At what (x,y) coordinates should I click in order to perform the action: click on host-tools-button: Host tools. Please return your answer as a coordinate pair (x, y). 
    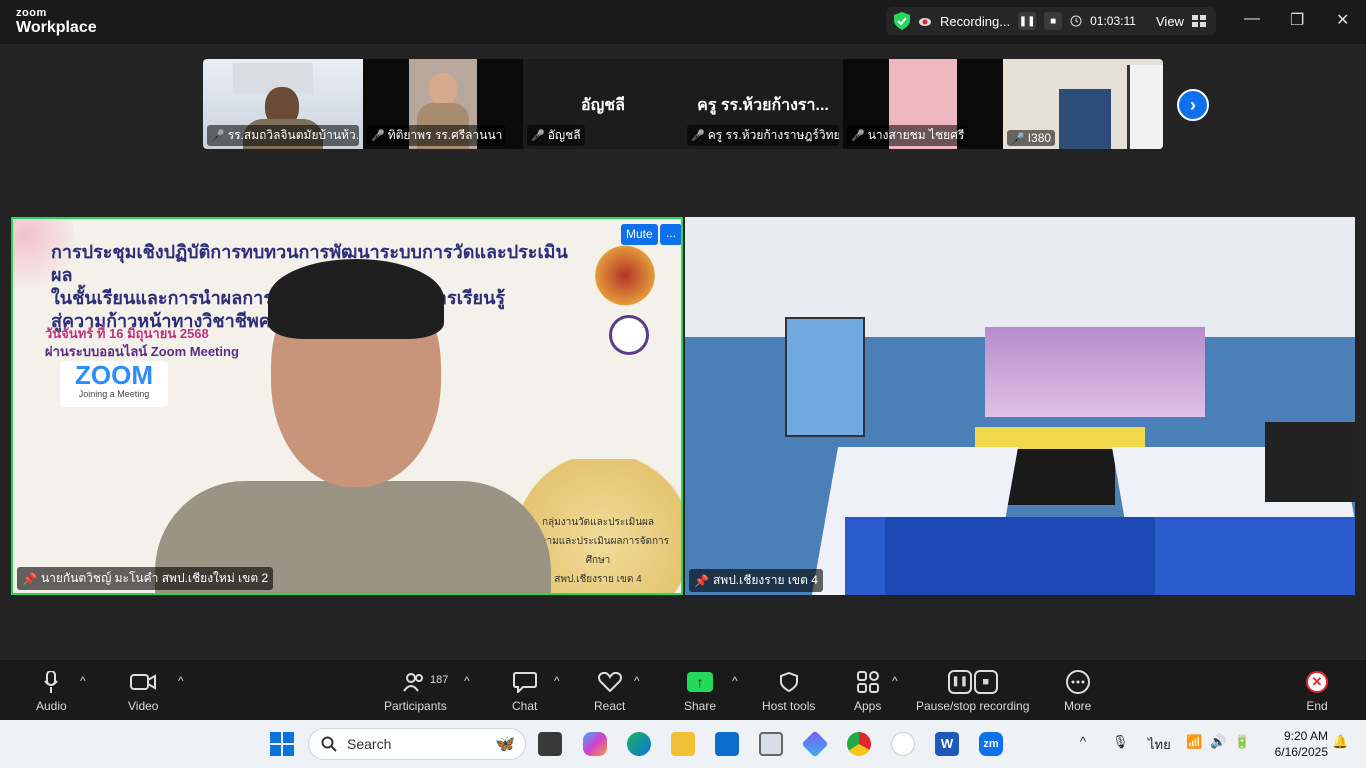
    Looking at the image, I should click on (788, 690).